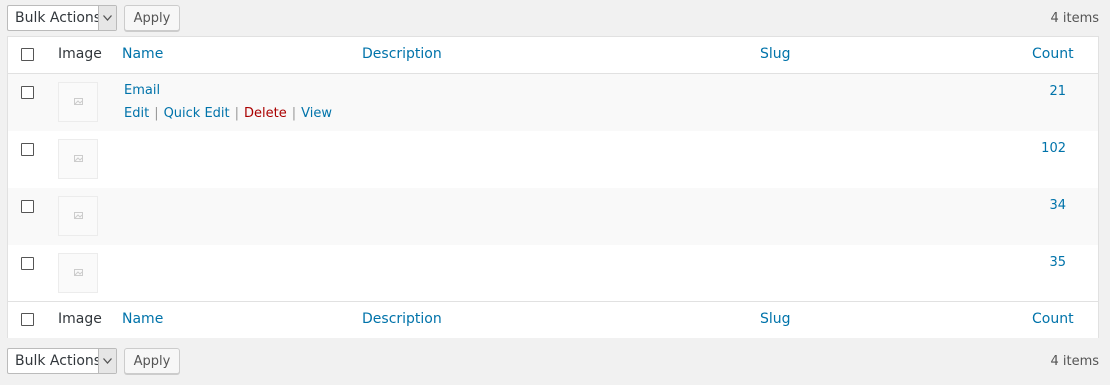 The height and width of the screenshot is (385, 1110). I want to click on row-actions: Edit | Quick Edit | Delete | View, so click(228, 113).